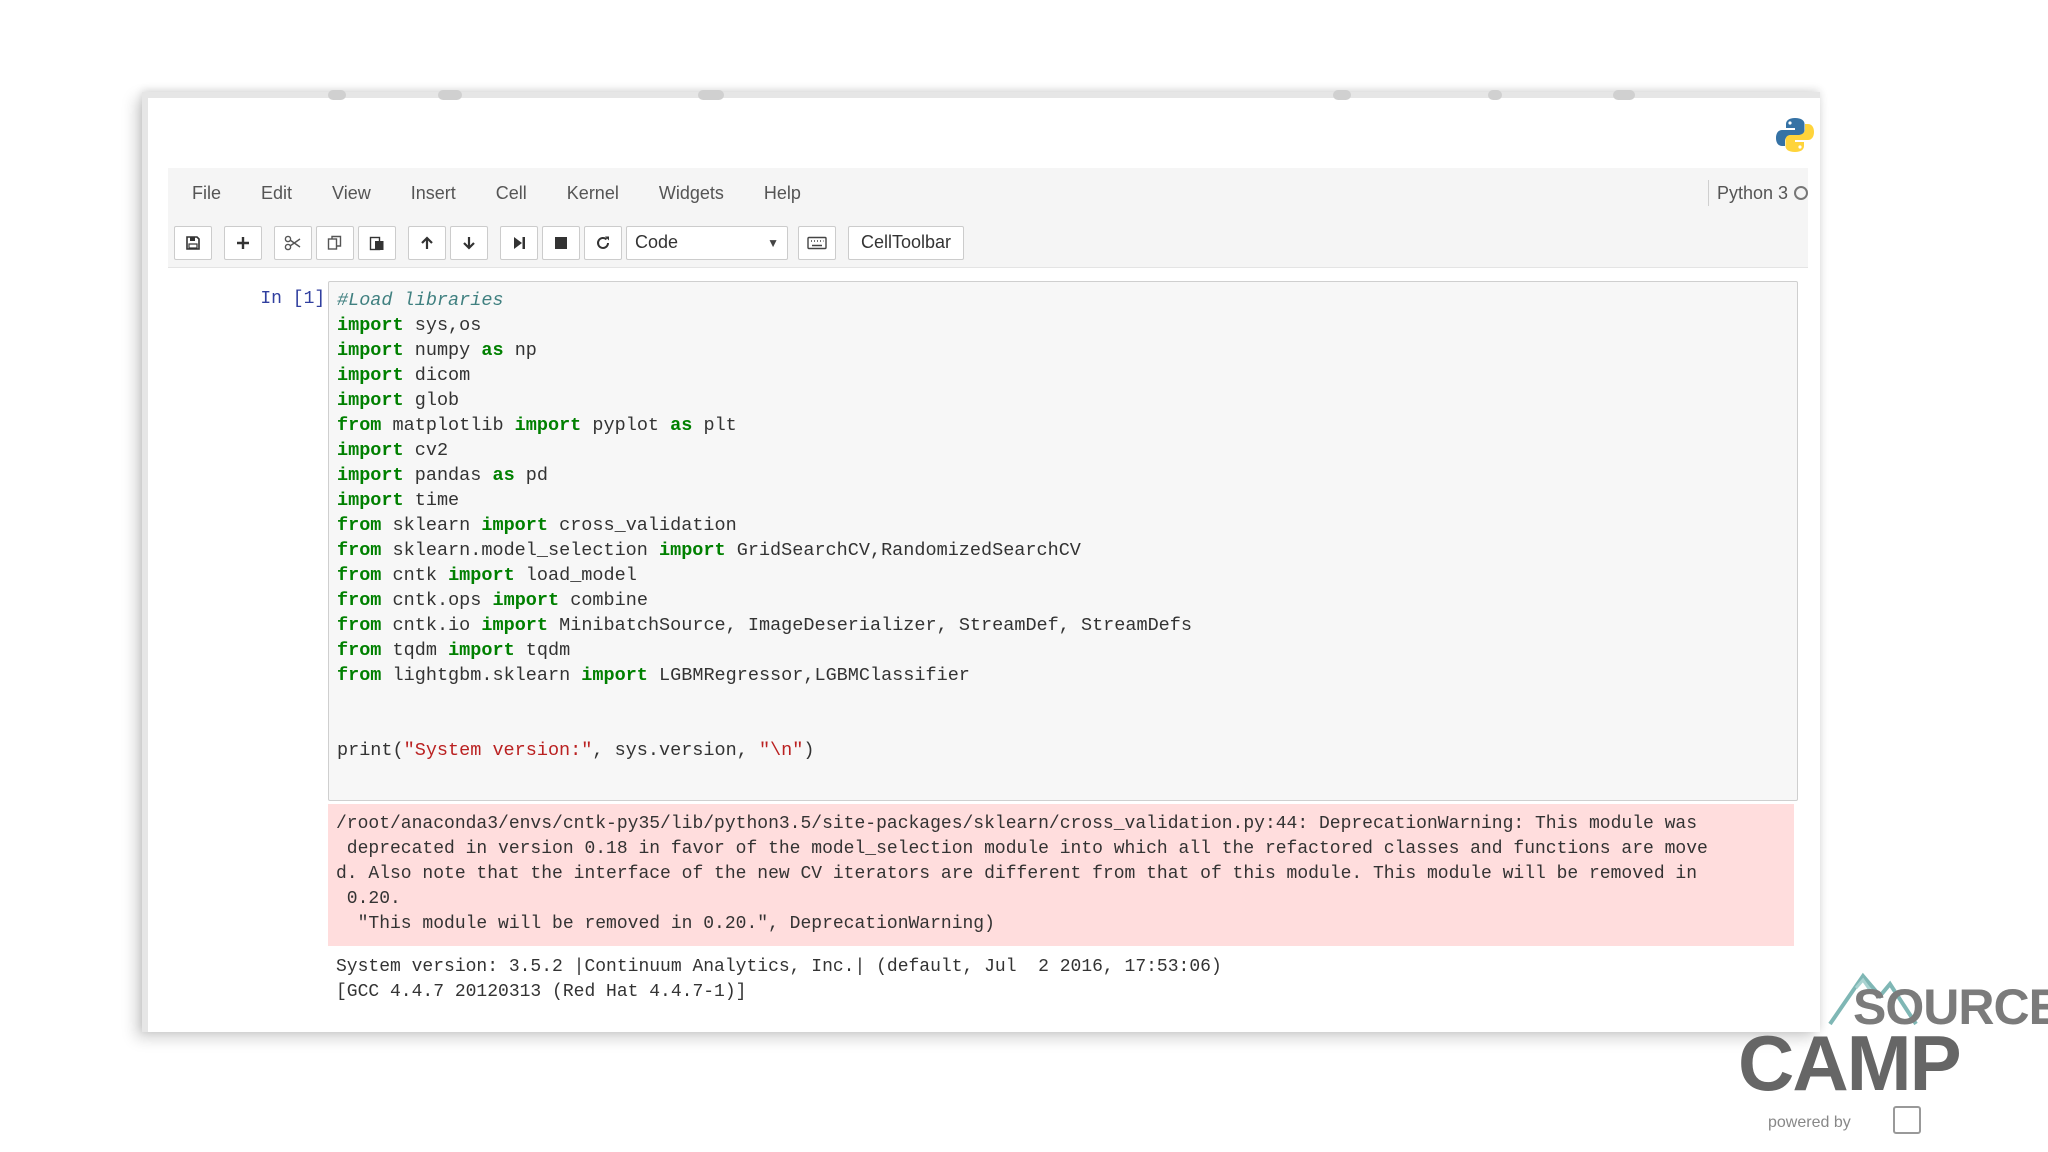 The width and height of the screenshot is (2048, 1152). I want to click on toolbar: Code ▼ CellToolbar, so click(988, 243).